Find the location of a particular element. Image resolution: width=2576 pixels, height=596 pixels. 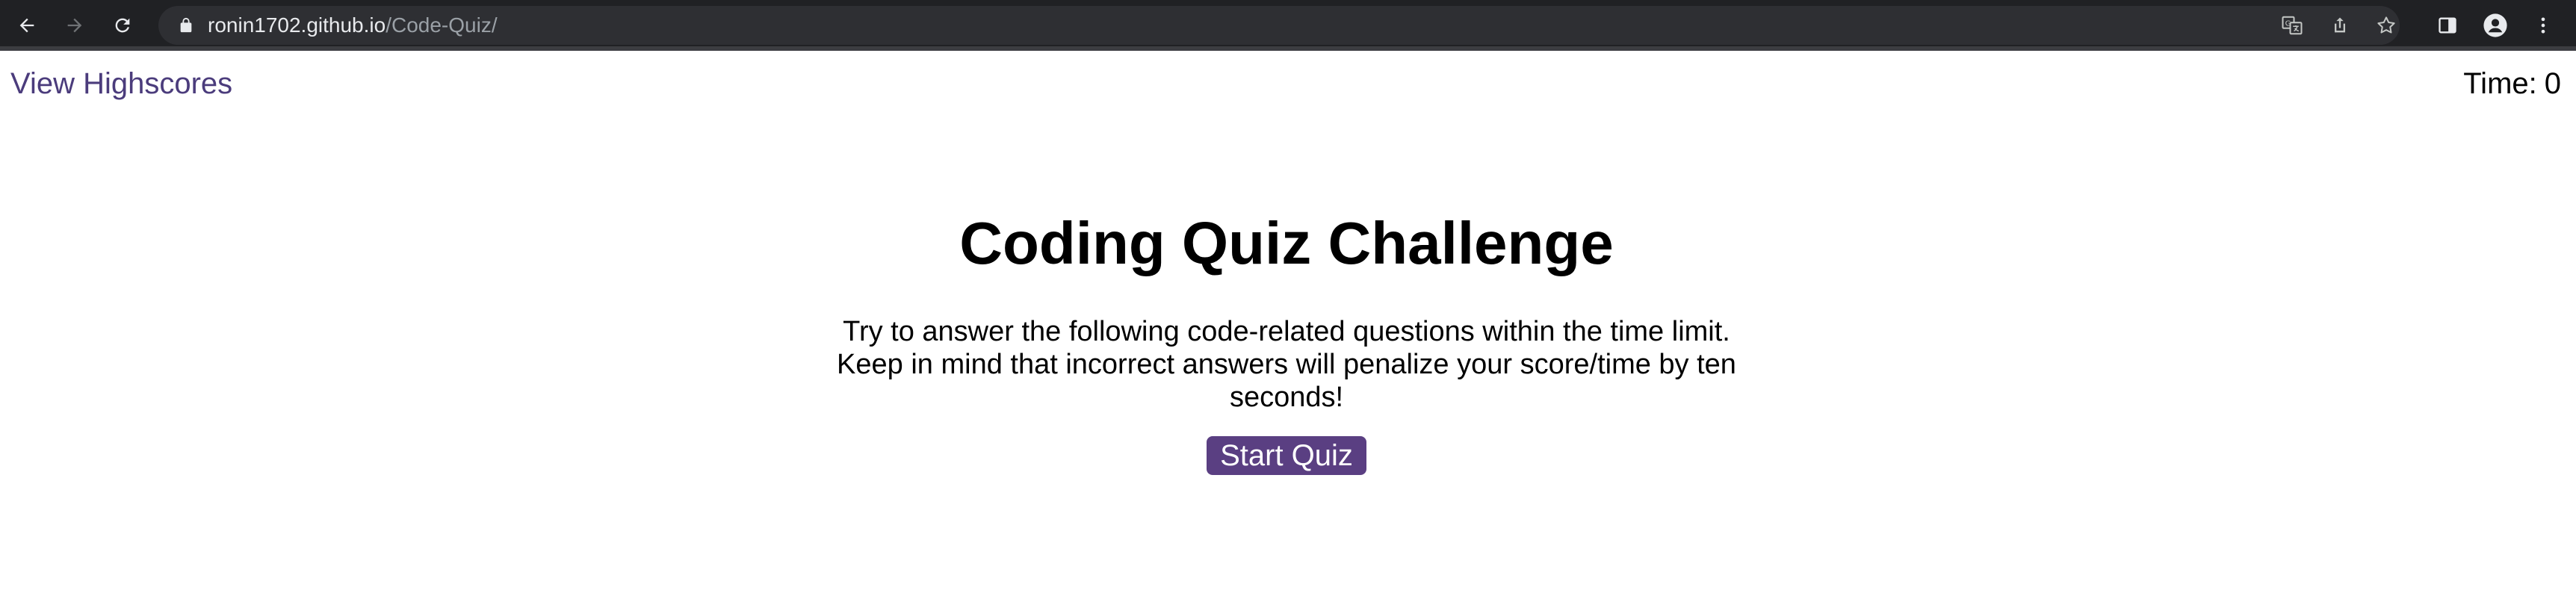

url-text: ronin1702.github.io/Code-Quiz/ is located at coordinates (353, 25).